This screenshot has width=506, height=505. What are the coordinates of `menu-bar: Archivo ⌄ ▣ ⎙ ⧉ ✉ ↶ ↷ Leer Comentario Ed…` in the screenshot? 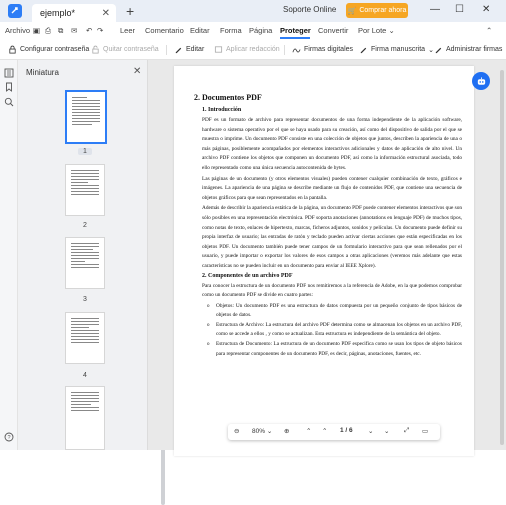 It's located at (253, 31).